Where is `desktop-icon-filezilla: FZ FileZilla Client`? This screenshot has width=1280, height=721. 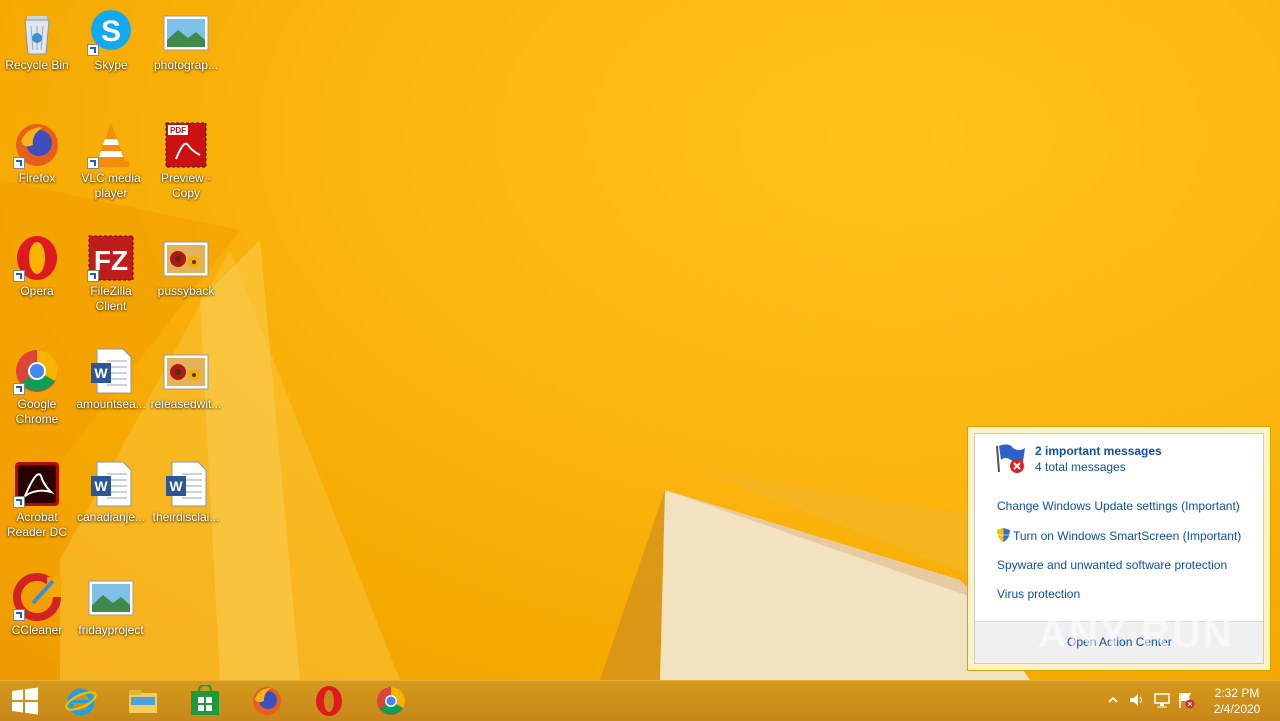 desktop-icon-filezilla: FZ FileZilla Client is located at coordinates (111, 271).